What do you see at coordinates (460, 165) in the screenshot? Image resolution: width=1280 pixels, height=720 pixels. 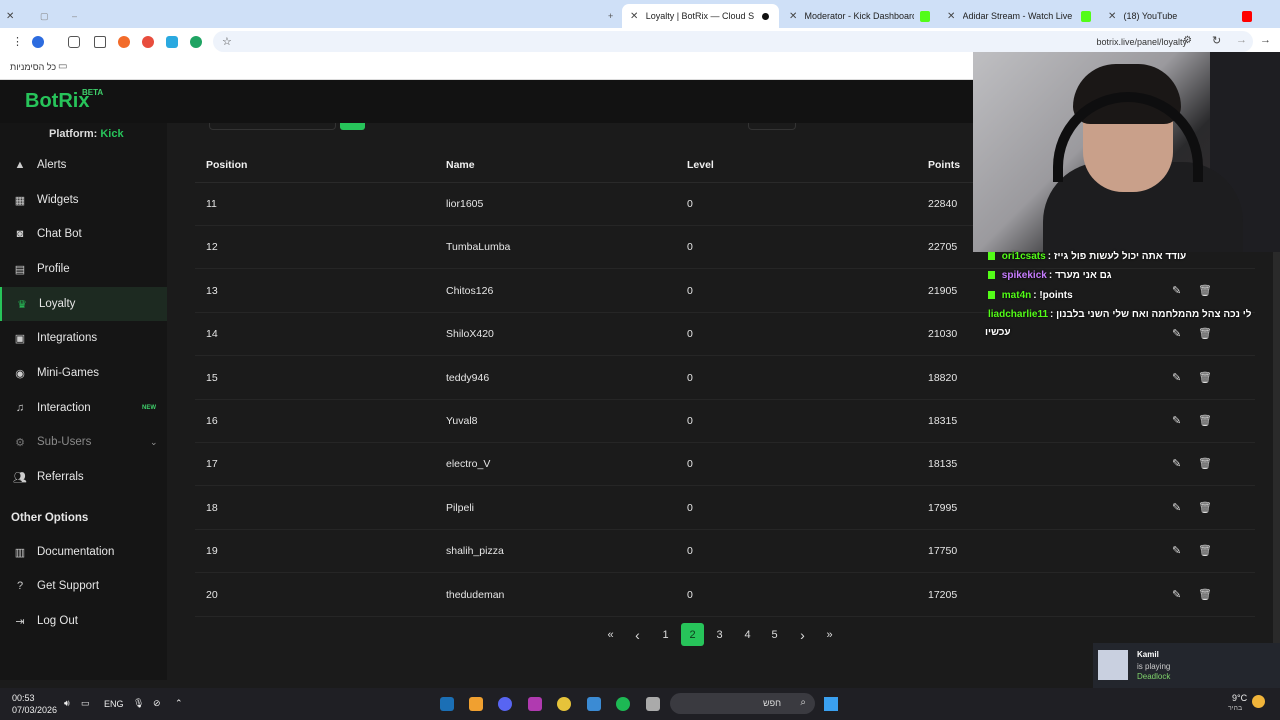 I see `header-name: Name` at bounding box center [460, 165].